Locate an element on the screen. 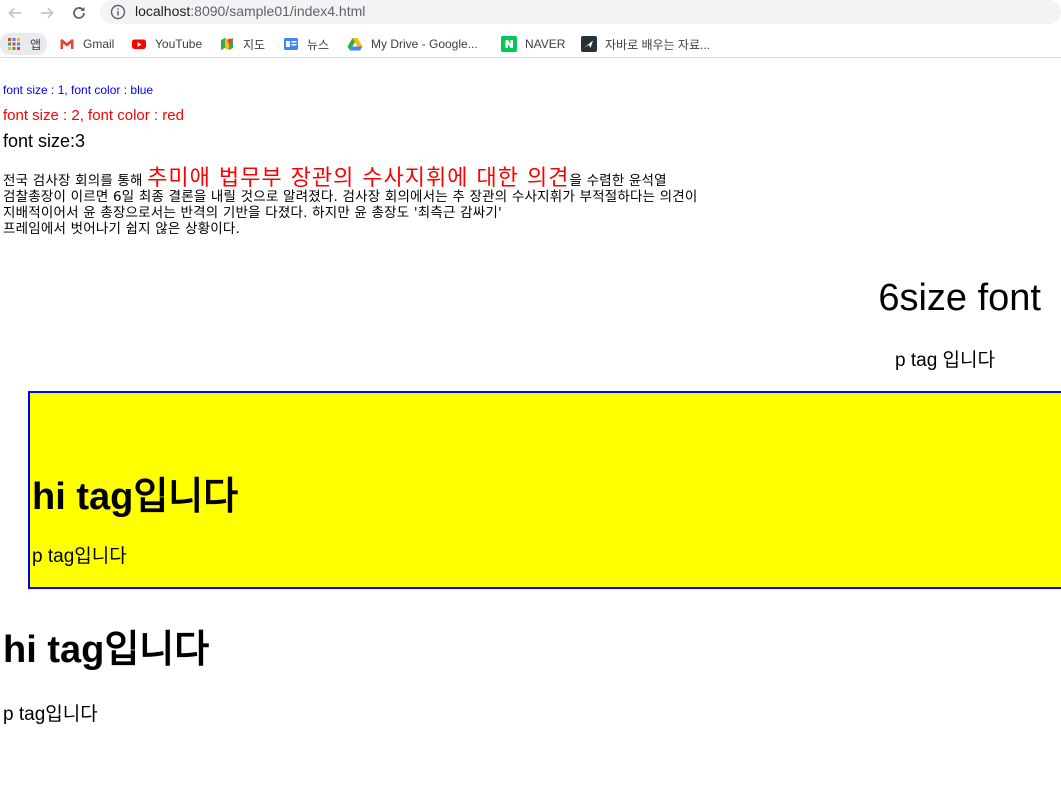 The width and height of the screenshot is (1061, 789). url-text: localhost:8090/sample01/index4.html is located at coordinates (250, 11).